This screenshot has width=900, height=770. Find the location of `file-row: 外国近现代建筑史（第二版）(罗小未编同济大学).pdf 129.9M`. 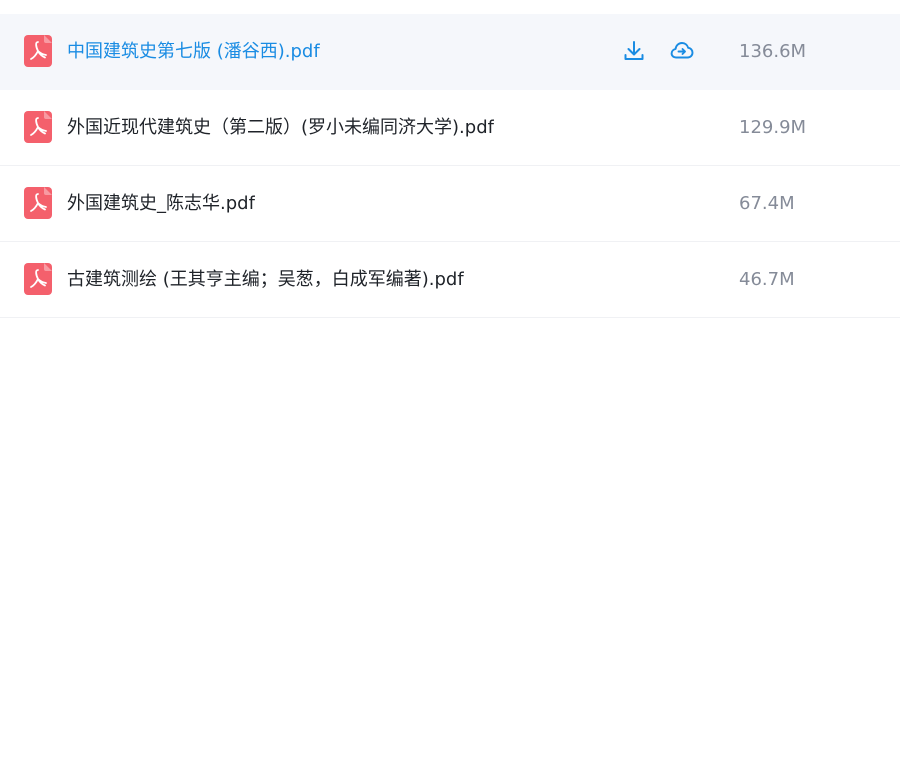

file-row: 外国近现代建筑史（第二版）(罗小未编同济大学).pdf 129.9M is located at coordinates (450, 128).